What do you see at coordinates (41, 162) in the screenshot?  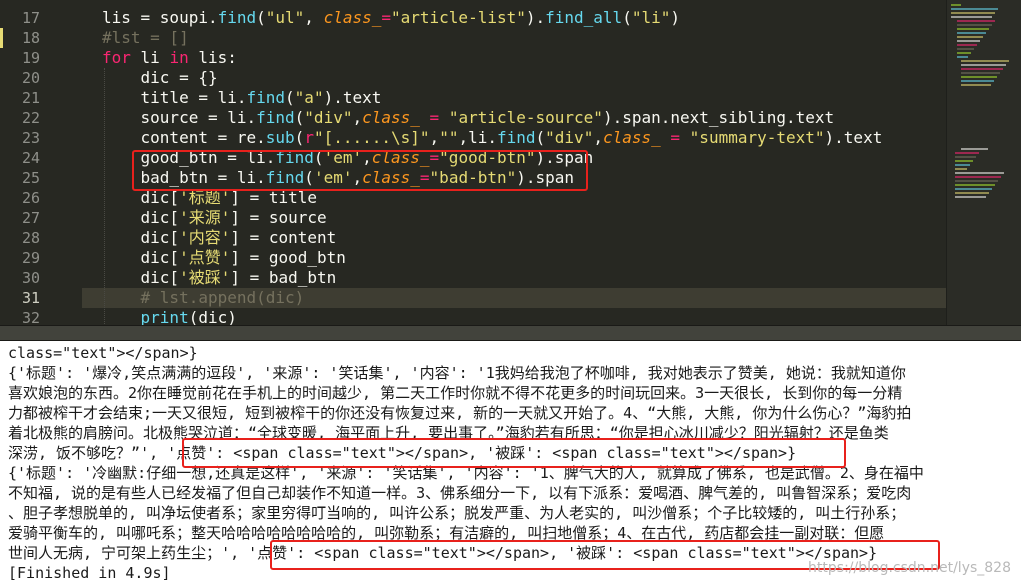 I see `line-number-gutter: 17 18 19 20 21 22 23 24 25 26 27 28 29 30 31 32` at bounding box center [41, 162].